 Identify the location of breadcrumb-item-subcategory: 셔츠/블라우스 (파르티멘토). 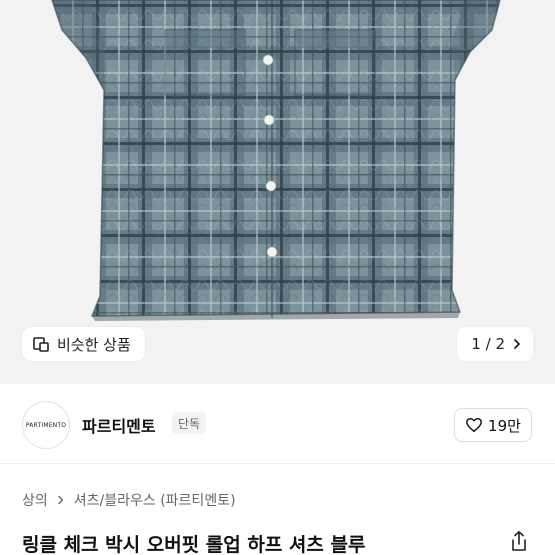
(155, 500).